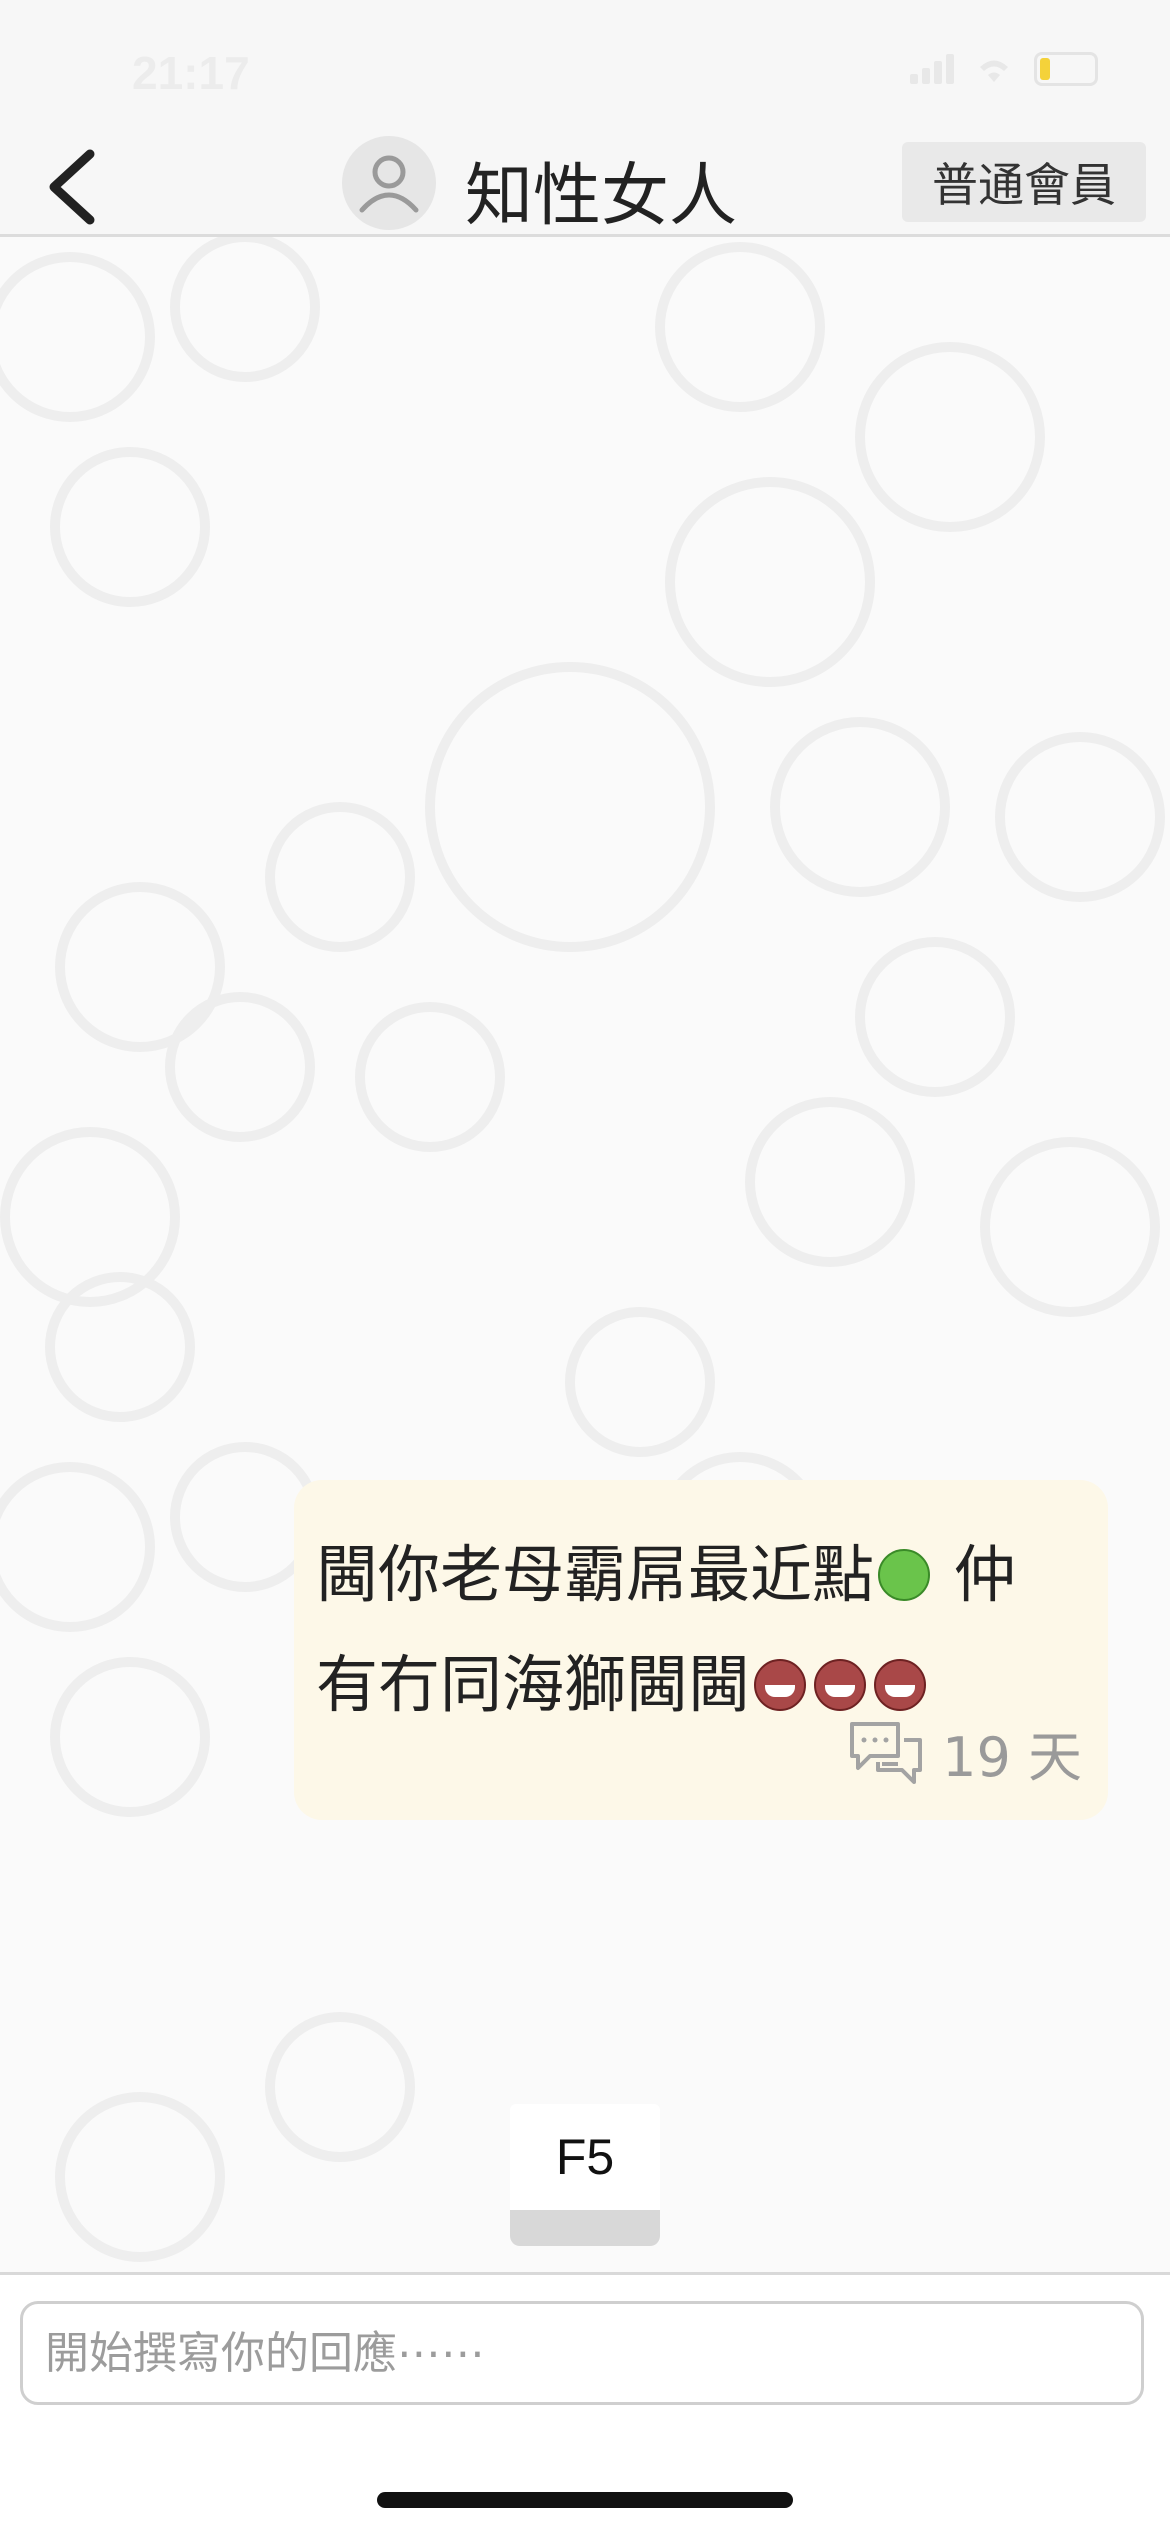 The image size is (1170, 2535). I want to click on f5-button-label: F5, so click(585, 2157).